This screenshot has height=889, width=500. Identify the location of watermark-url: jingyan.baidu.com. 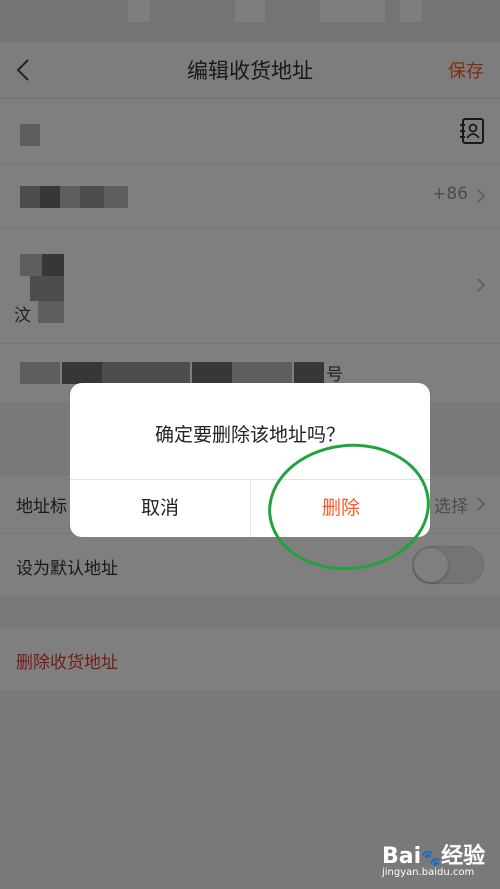
(428, 872).